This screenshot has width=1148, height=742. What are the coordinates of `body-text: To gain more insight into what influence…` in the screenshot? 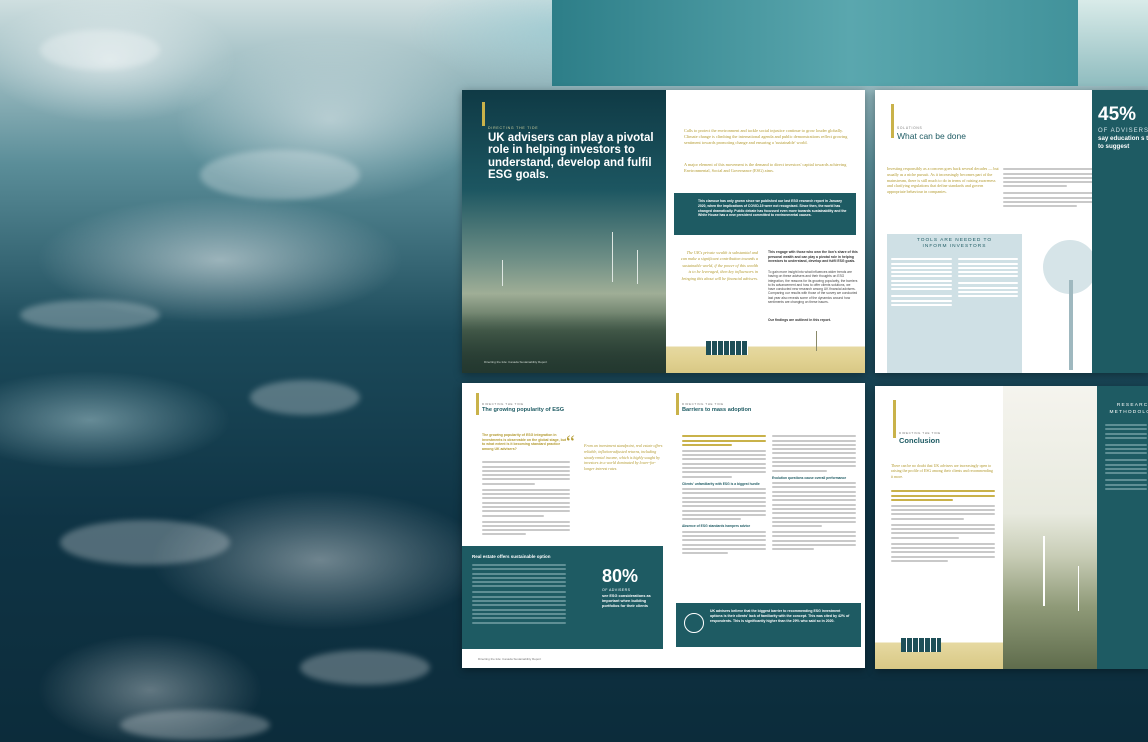 It's located at (813, 287).